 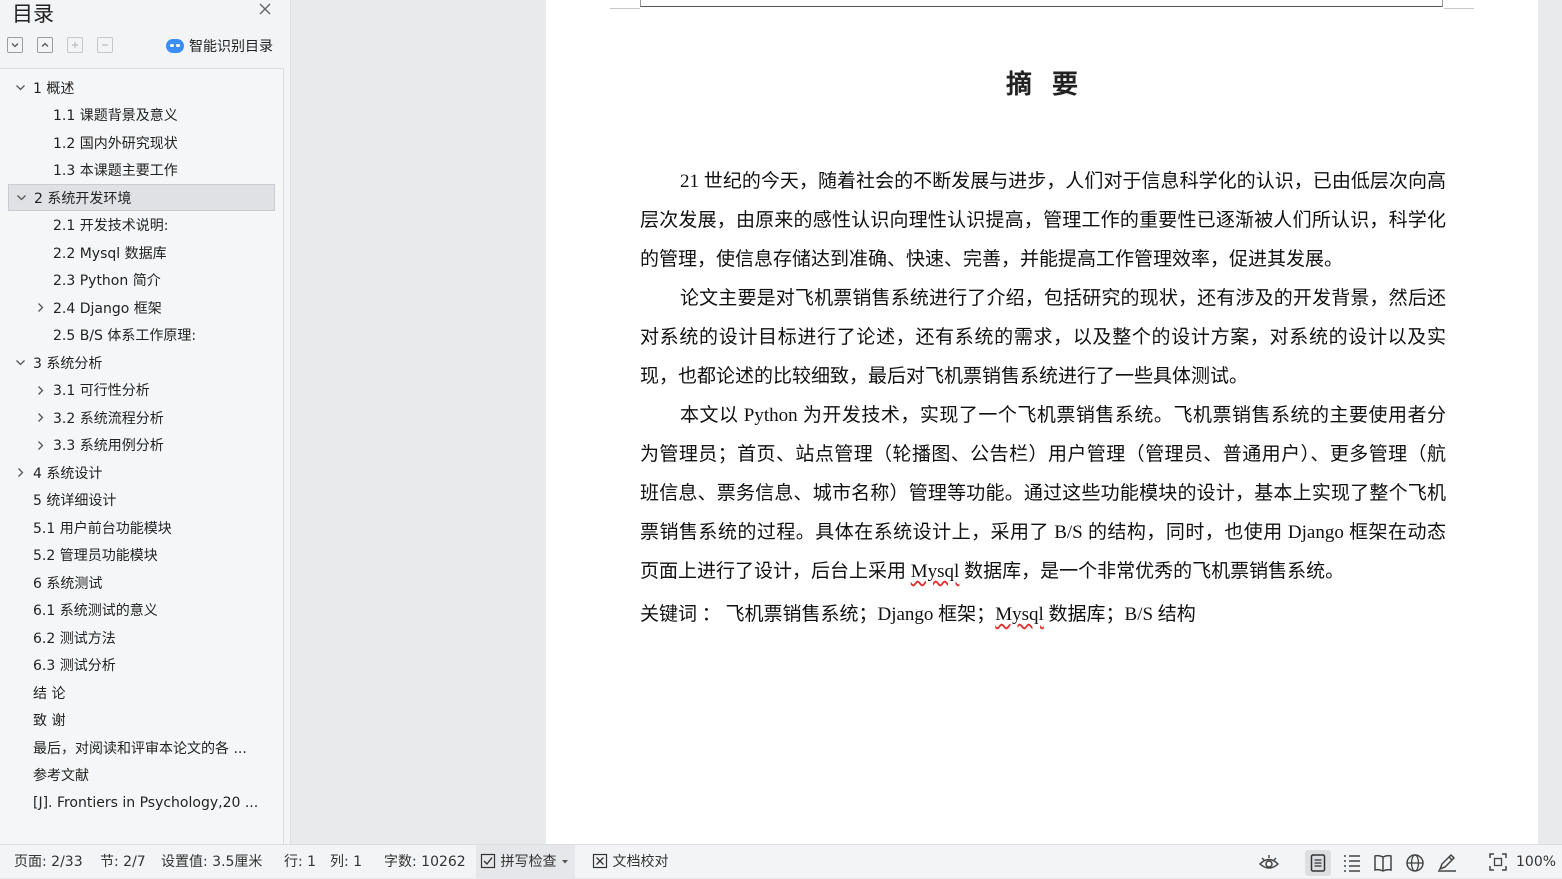 What do you see at coordinates (1415, 863) in the screenshot?
I see `web-view-icon` at bounding box center [1415, 863].